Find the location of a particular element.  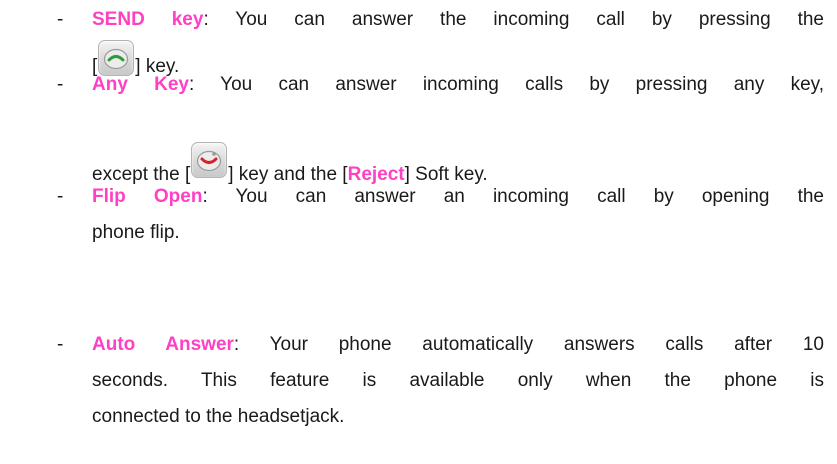

term-flip-open: Flip Open is located at coordinates (147, 196).